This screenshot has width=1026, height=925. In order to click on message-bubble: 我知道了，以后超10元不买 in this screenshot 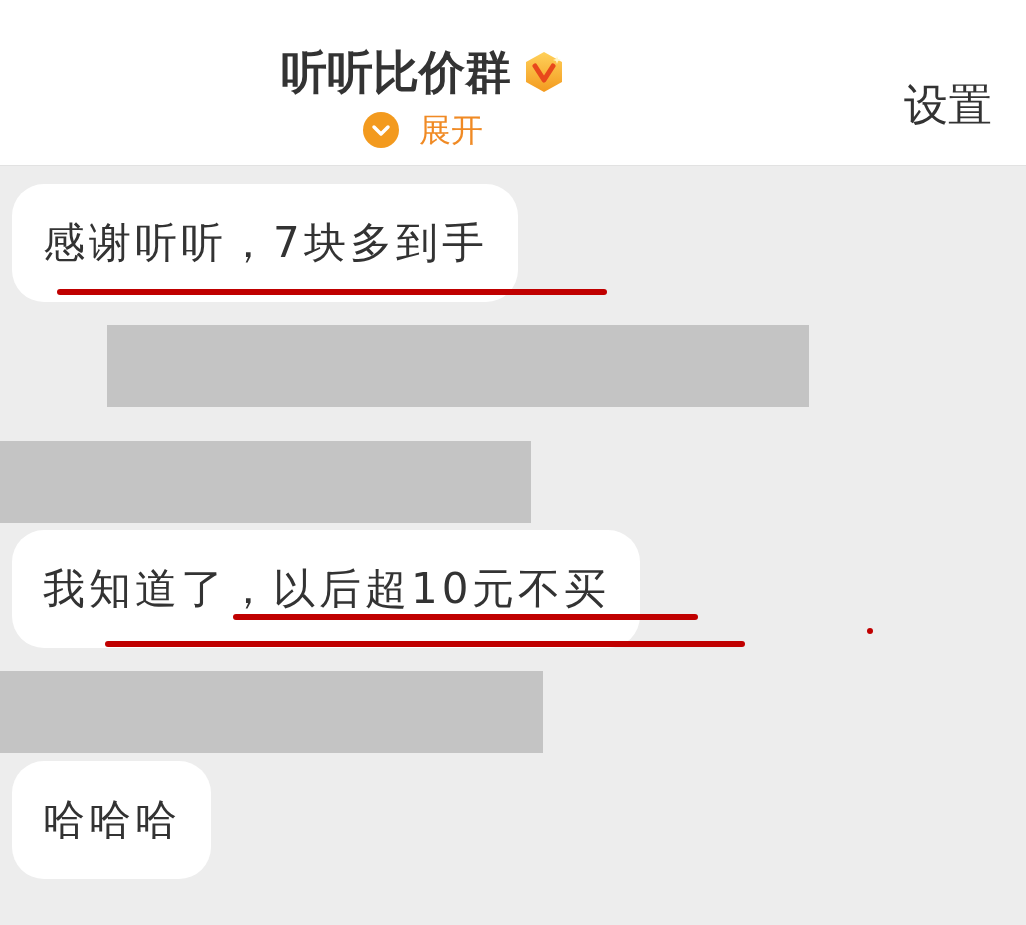, I will do `click(326, 589)`.